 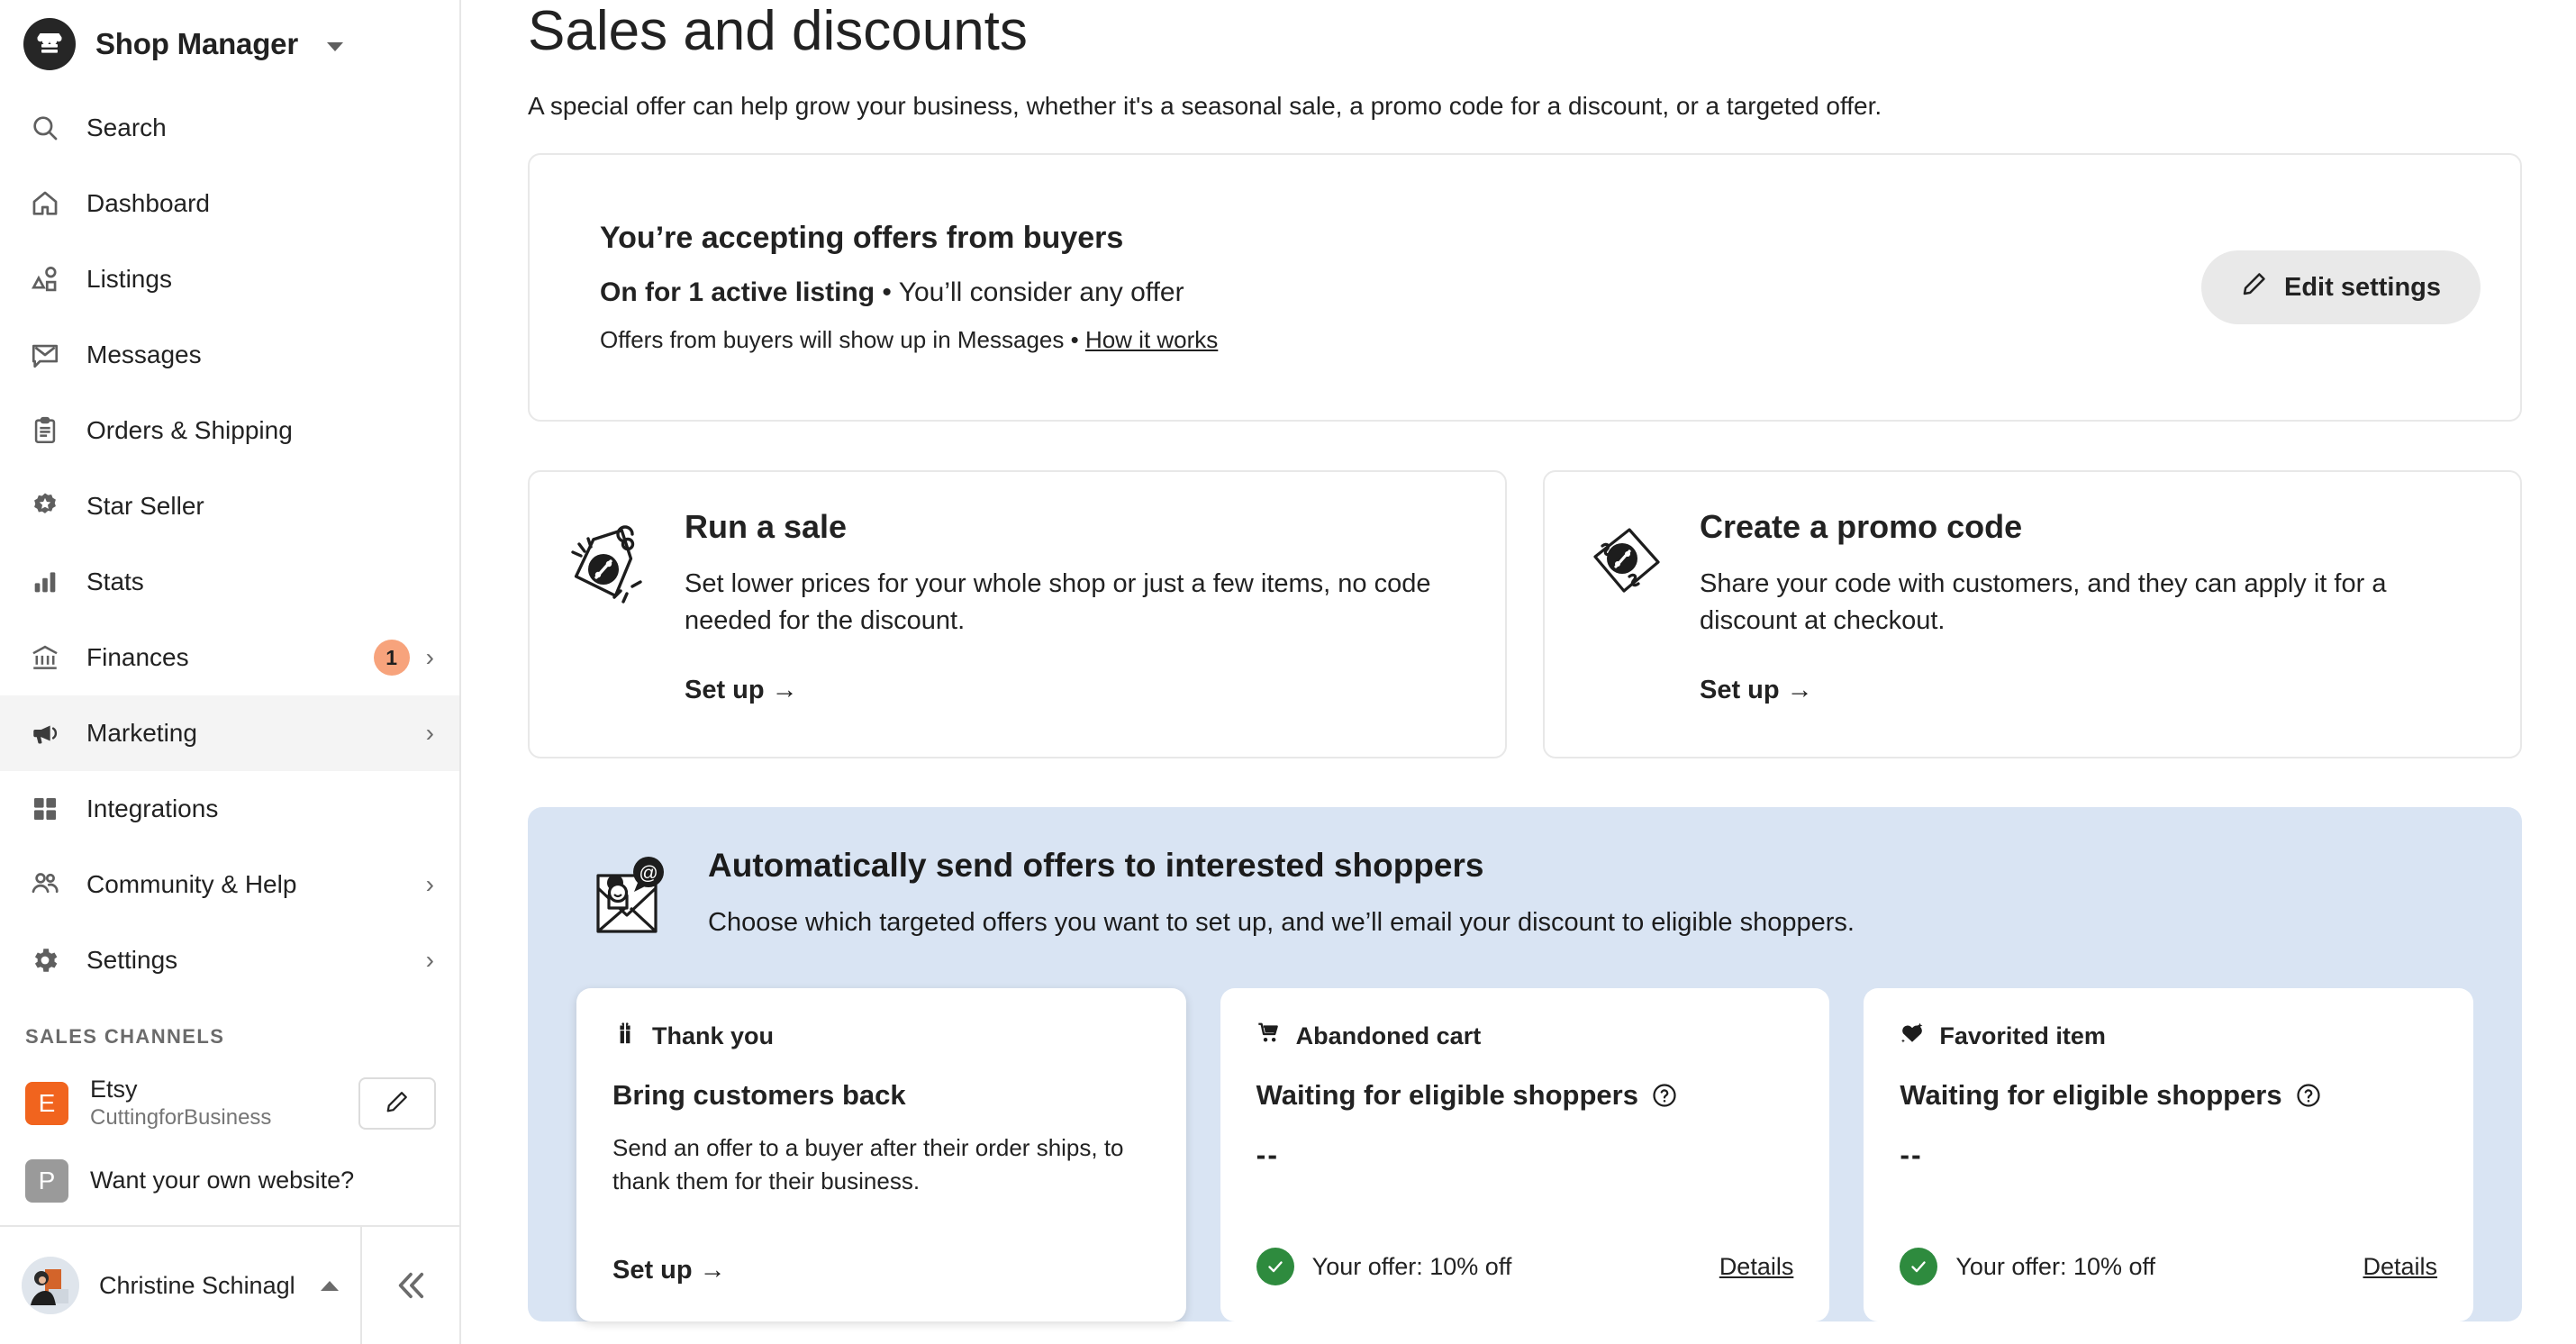 I want to click on avatar, so click(x=50, y=1286).